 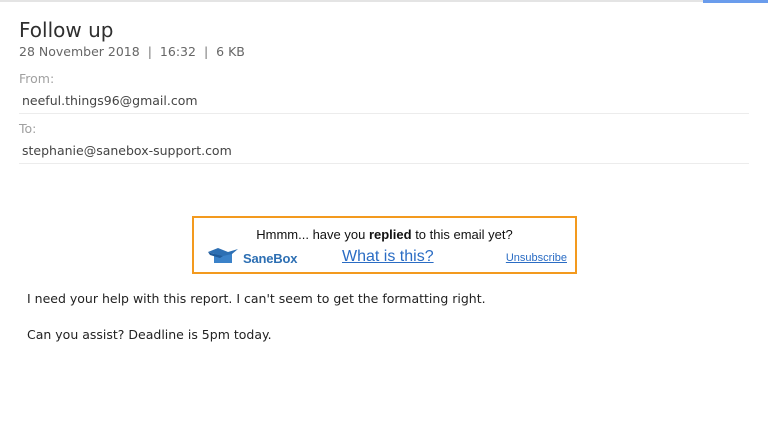 I want to click on from-divider, so click(x=384, y=113).